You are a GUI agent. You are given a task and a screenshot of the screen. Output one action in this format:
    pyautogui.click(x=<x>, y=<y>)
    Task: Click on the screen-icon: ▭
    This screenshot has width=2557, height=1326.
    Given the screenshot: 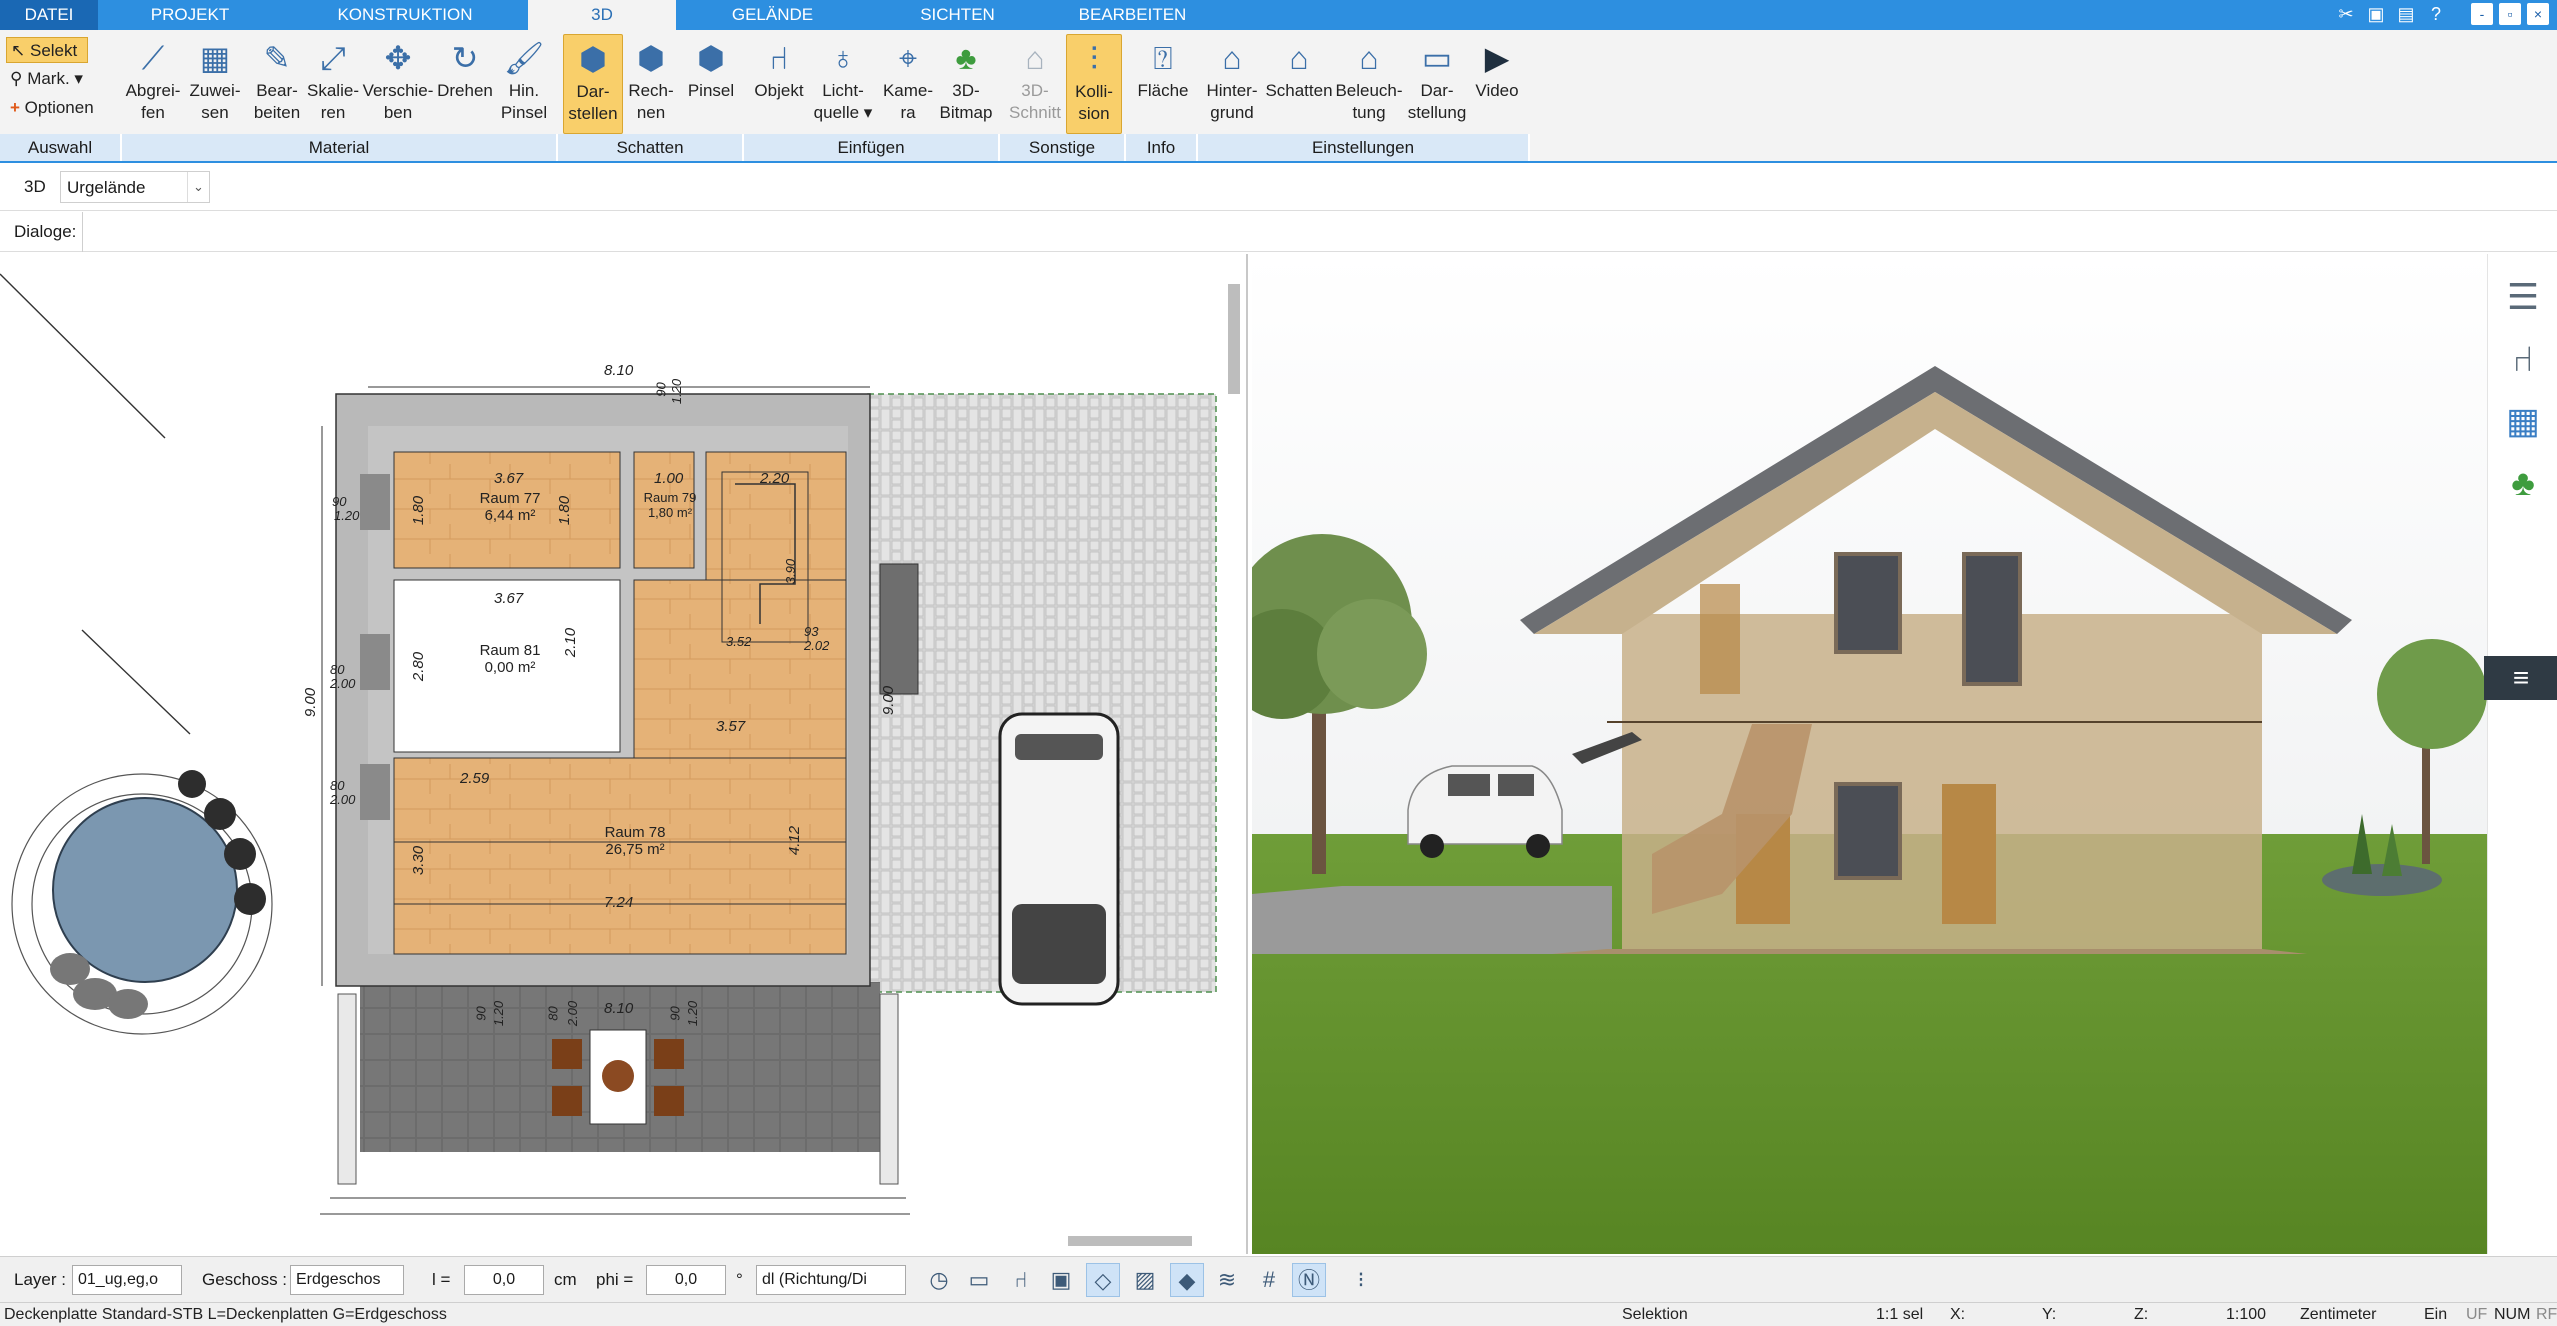 What is the action you would take?
    pyautogui.click(x=979, y=1280)
    